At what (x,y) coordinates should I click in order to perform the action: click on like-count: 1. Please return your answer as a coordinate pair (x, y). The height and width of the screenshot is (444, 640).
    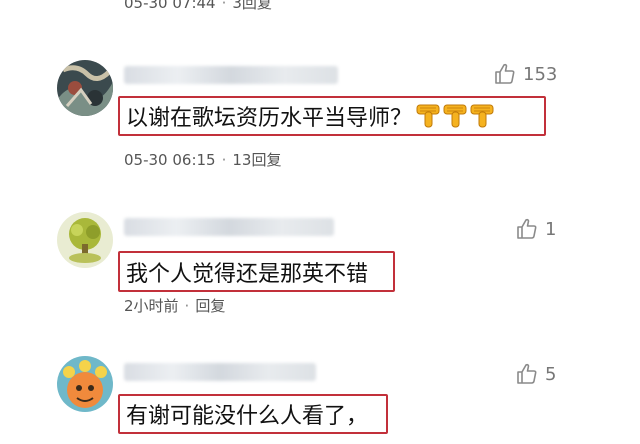
    Looking at the image, I should click on (551, 229).